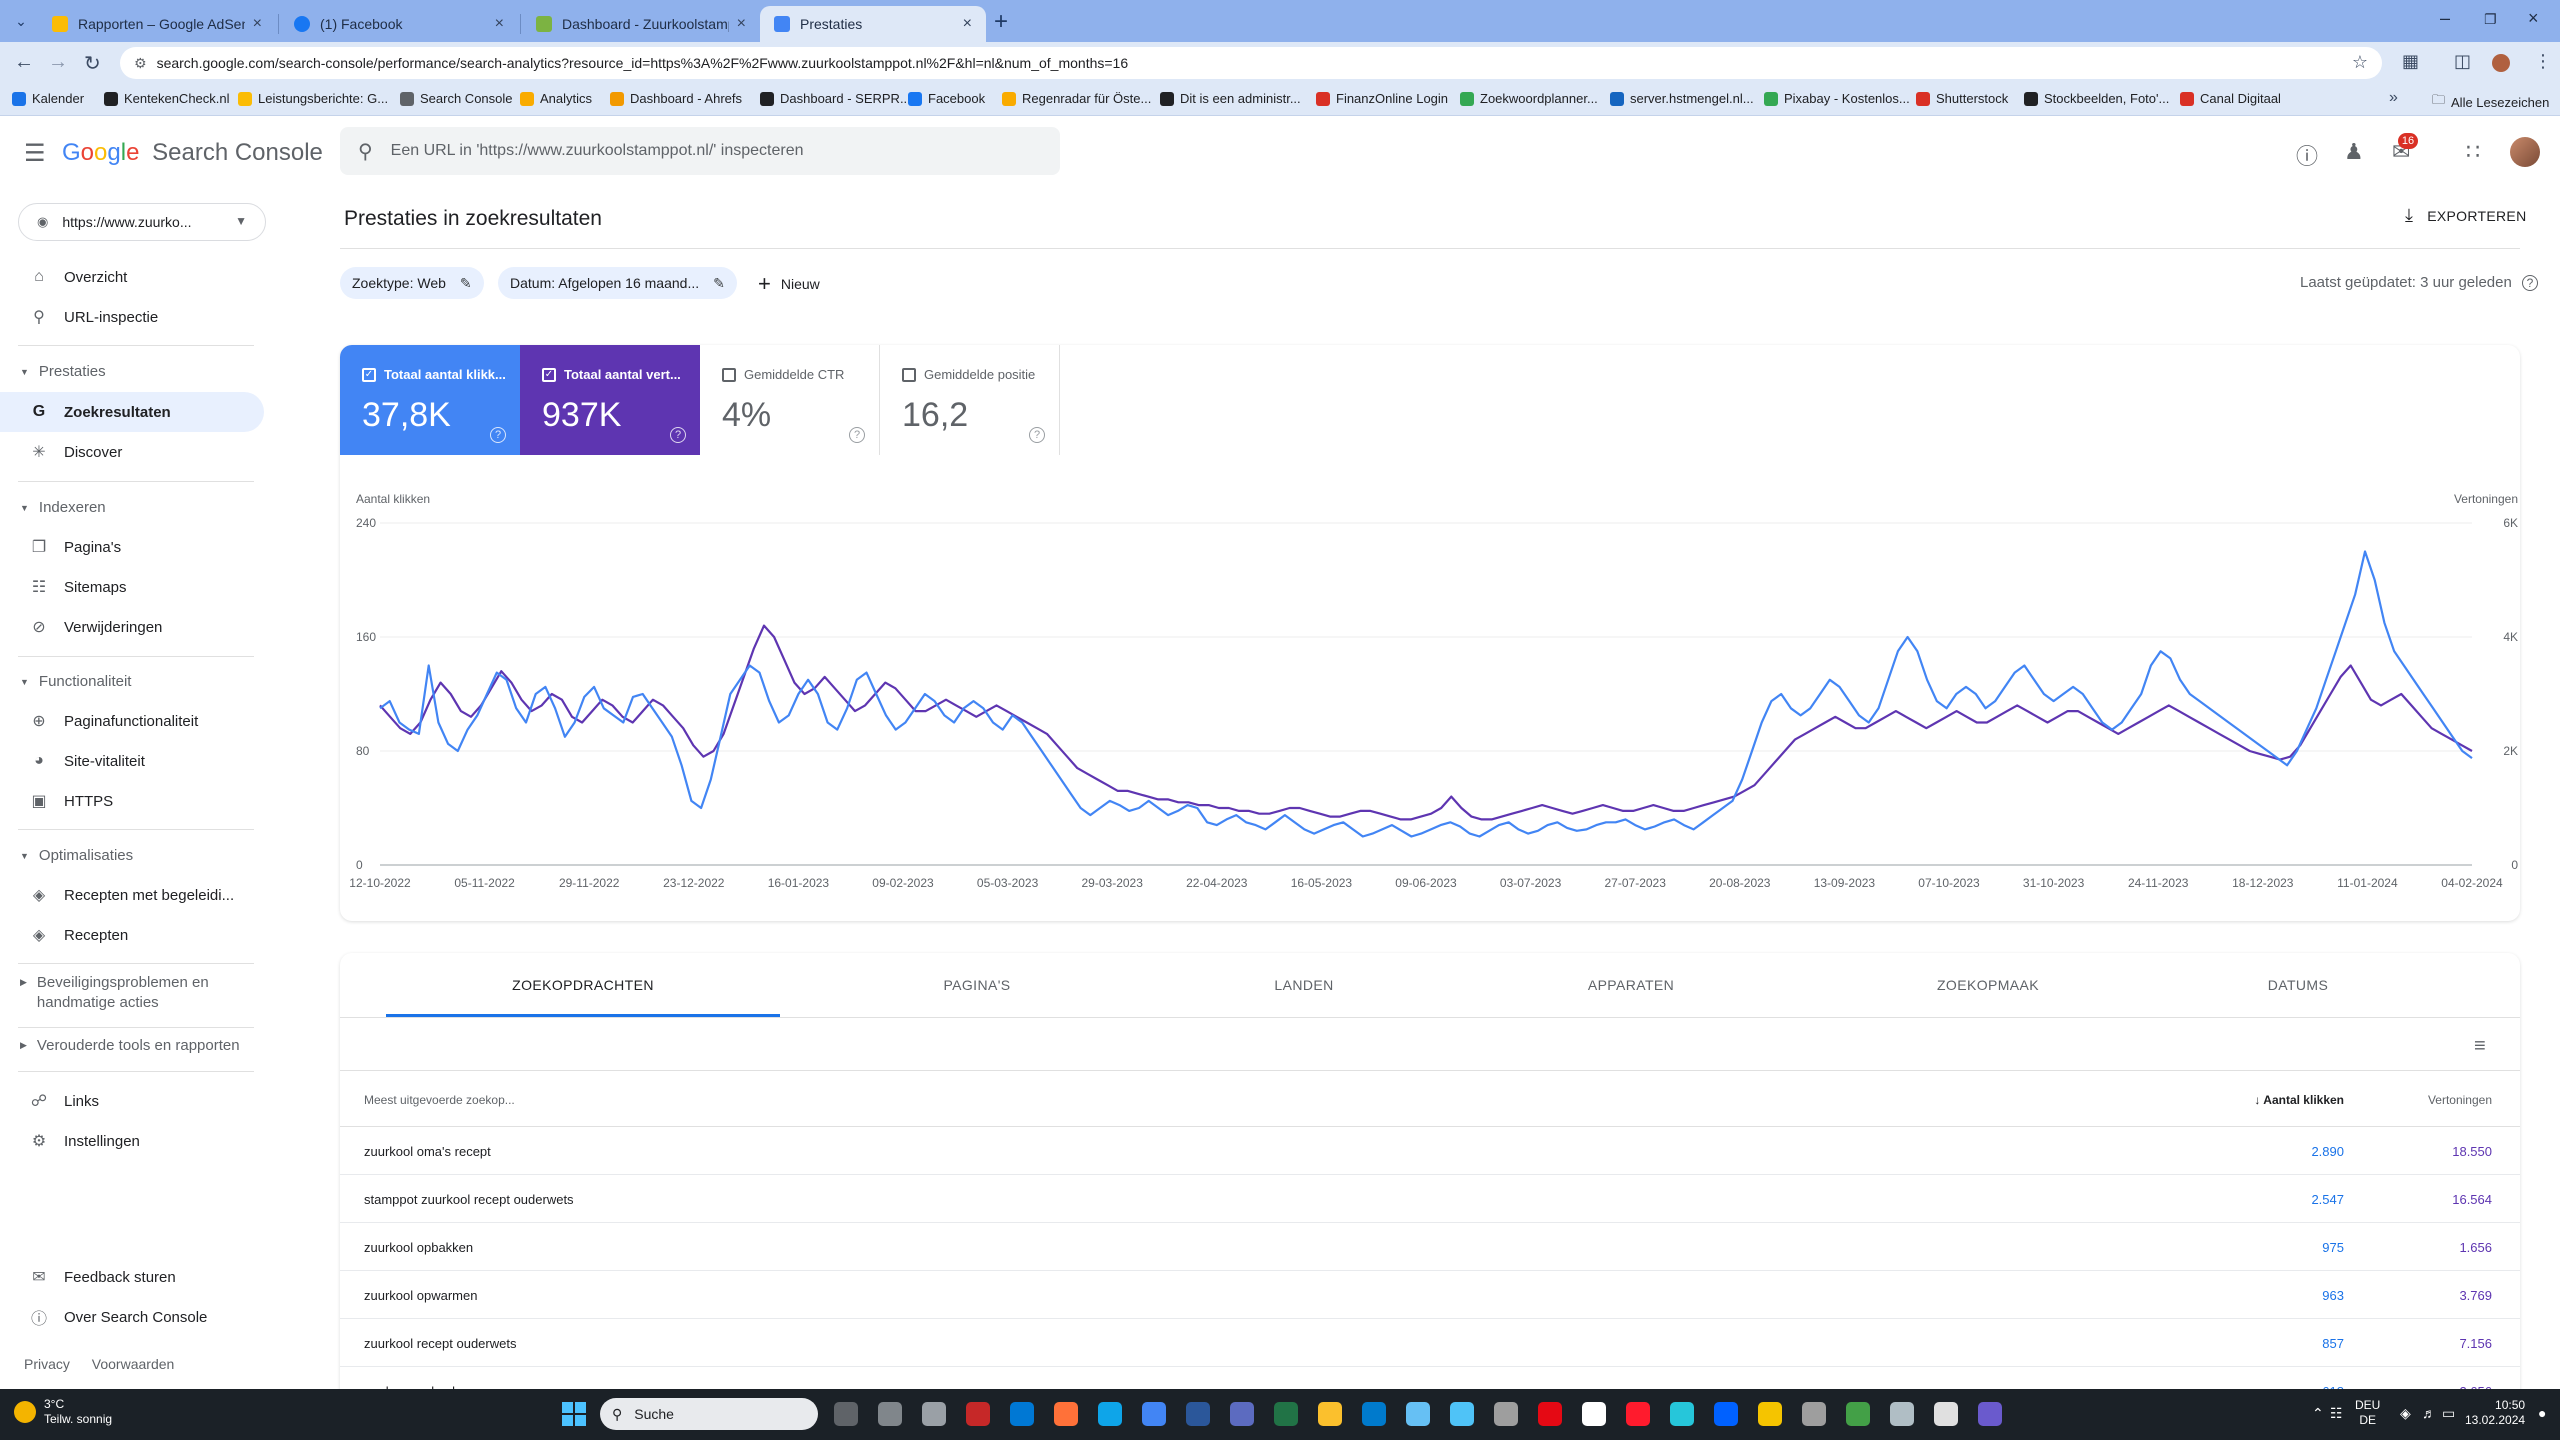  I want to click on main-menu-icon: ☰, so click(35, 153).